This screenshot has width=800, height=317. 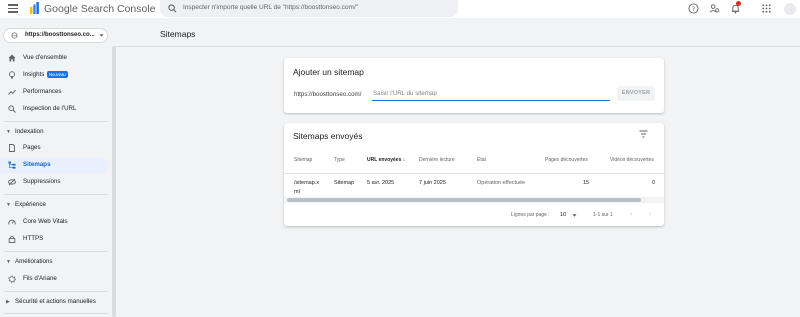 What do you see at coordinates (603, 215) in the screenshot?
I see `pagination-range: 1-1 sur 1` at bounding box center [603, 215].